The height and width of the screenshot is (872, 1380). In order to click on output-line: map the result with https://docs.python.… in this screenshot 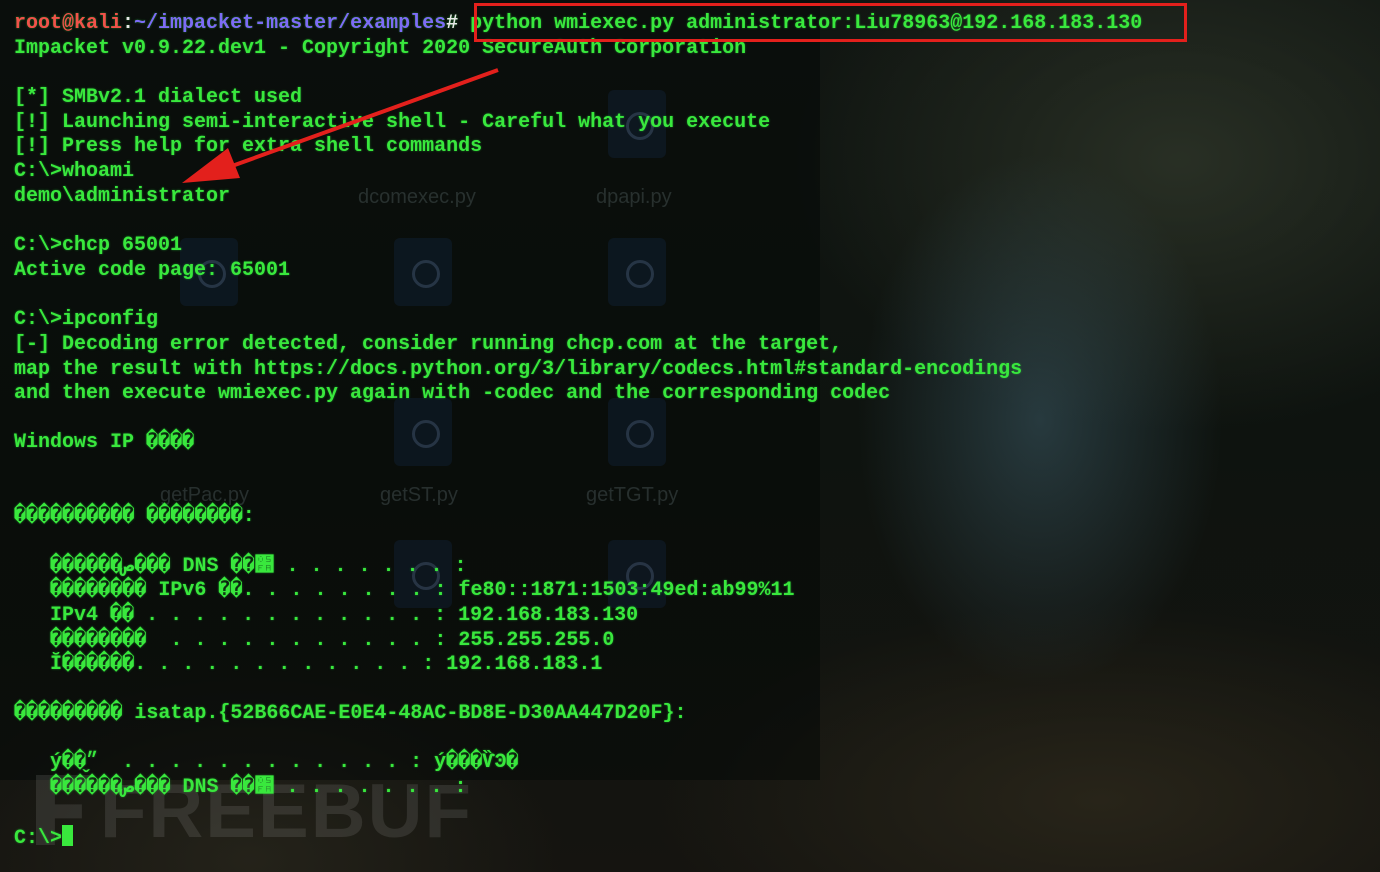, I will do `click(518, 369)`.